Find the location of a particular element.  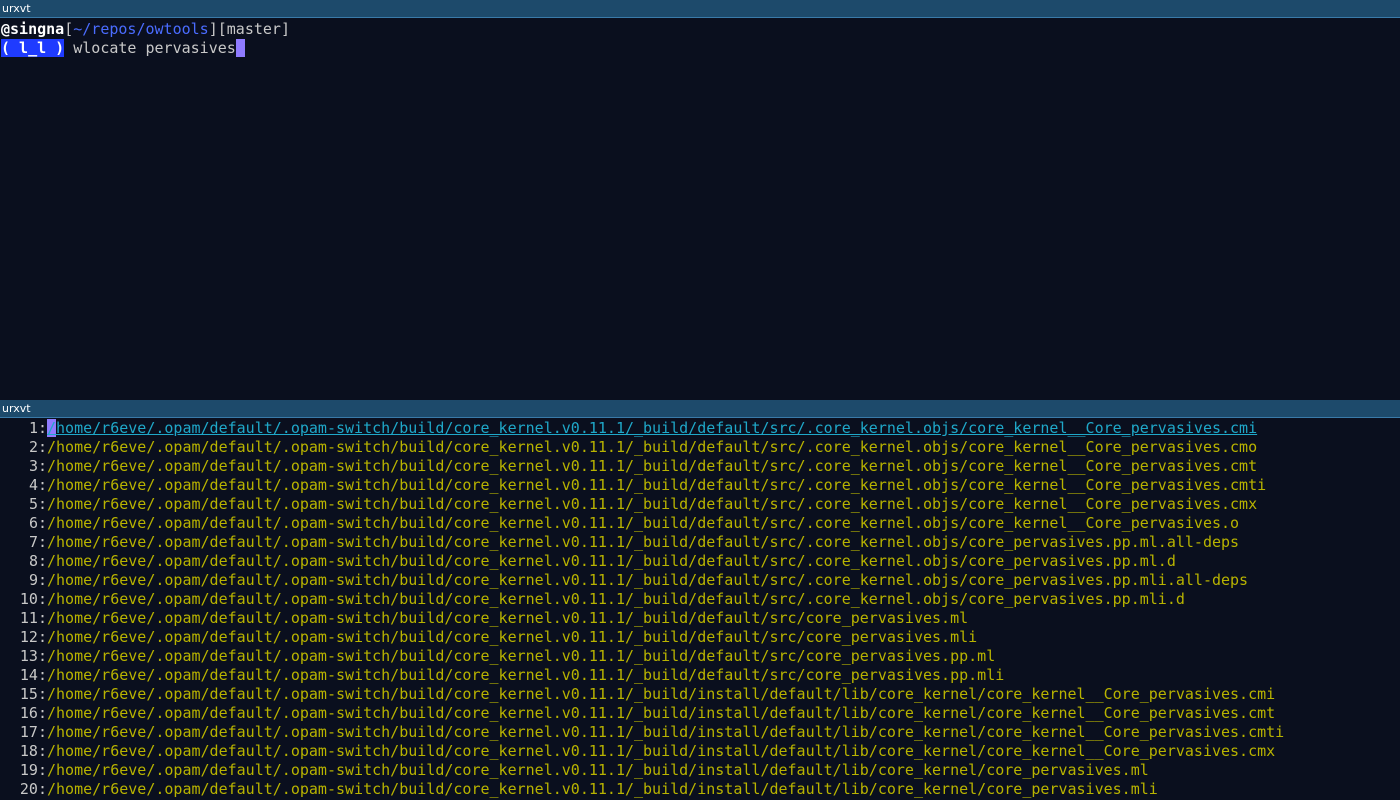

result-number: 6: is located at coordinates (37, 523).